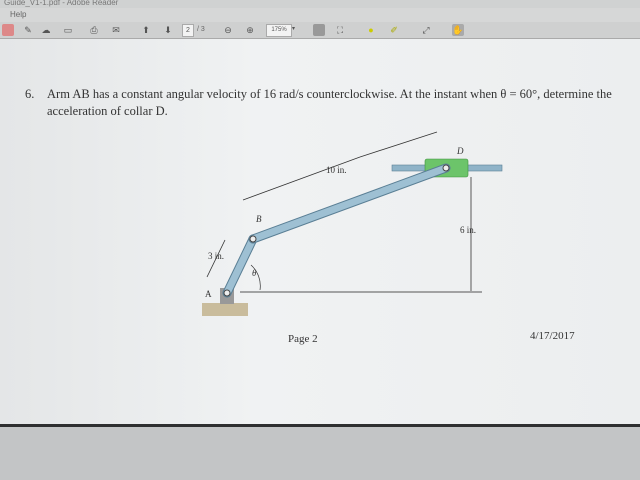 Image resolution: width=640 pixels, height=480 pixels. I want to click on next-page-area, so click(320, 453).